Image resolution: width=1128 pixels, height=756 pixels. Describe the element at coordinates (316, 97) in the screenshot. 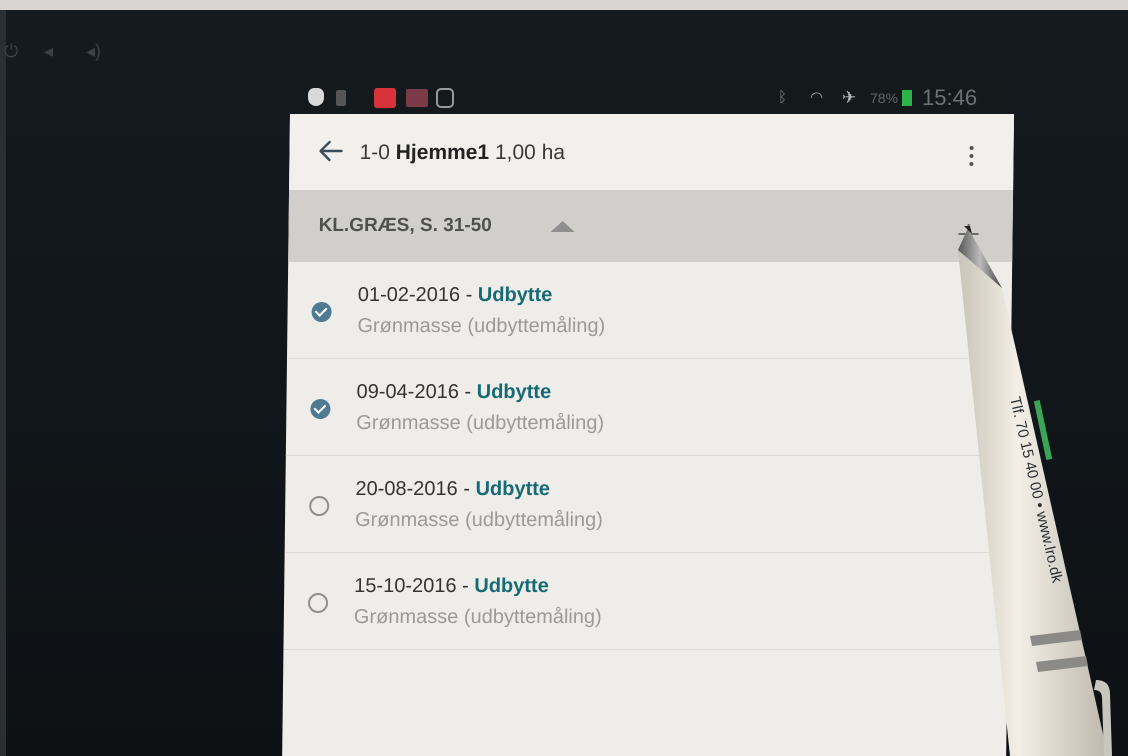

I see `shield-icon` at that location.